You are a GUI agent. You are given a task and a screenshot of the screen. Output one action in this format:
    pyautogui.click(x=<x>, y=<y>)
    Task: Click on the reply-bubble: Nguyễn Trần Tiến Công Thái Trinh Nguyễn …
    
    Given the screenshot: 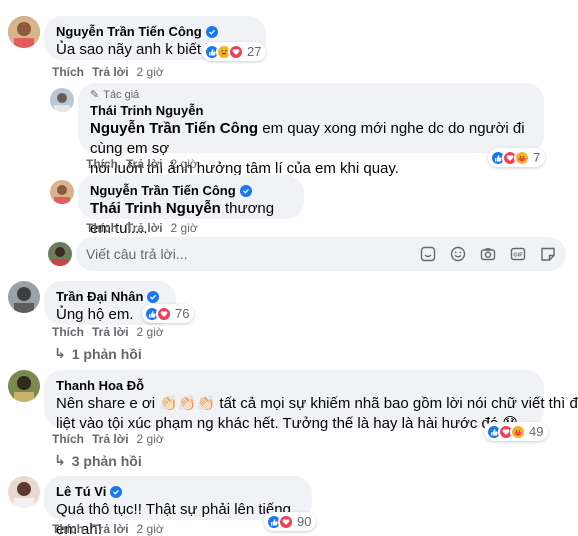 What is the action you would take?
    pyautogui.click(x=191, y=206)
    